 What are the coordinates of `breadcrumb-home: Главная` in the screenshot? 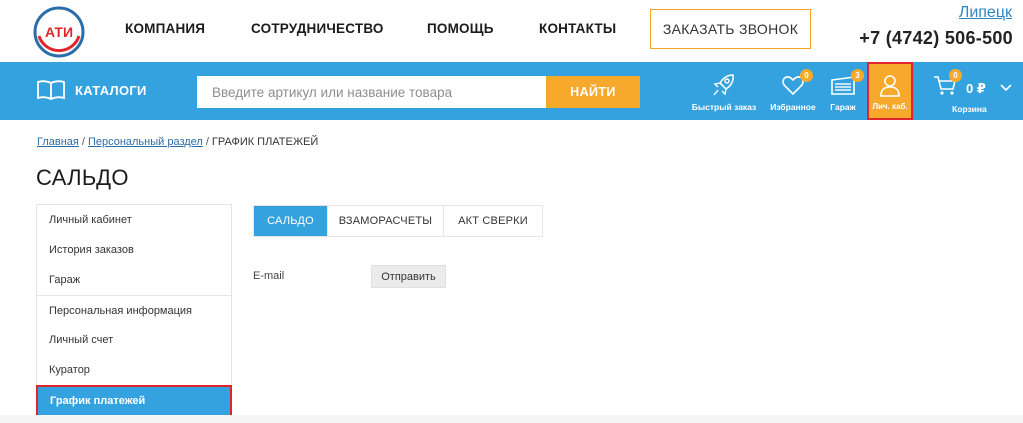 It's located at (58, 142).